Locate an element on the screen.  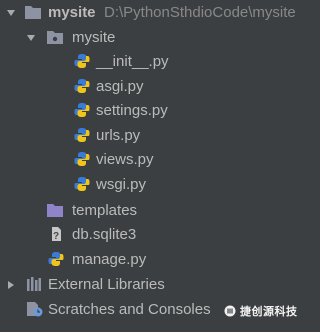
database-file-icon: ? is located at coordinates (56, 234).